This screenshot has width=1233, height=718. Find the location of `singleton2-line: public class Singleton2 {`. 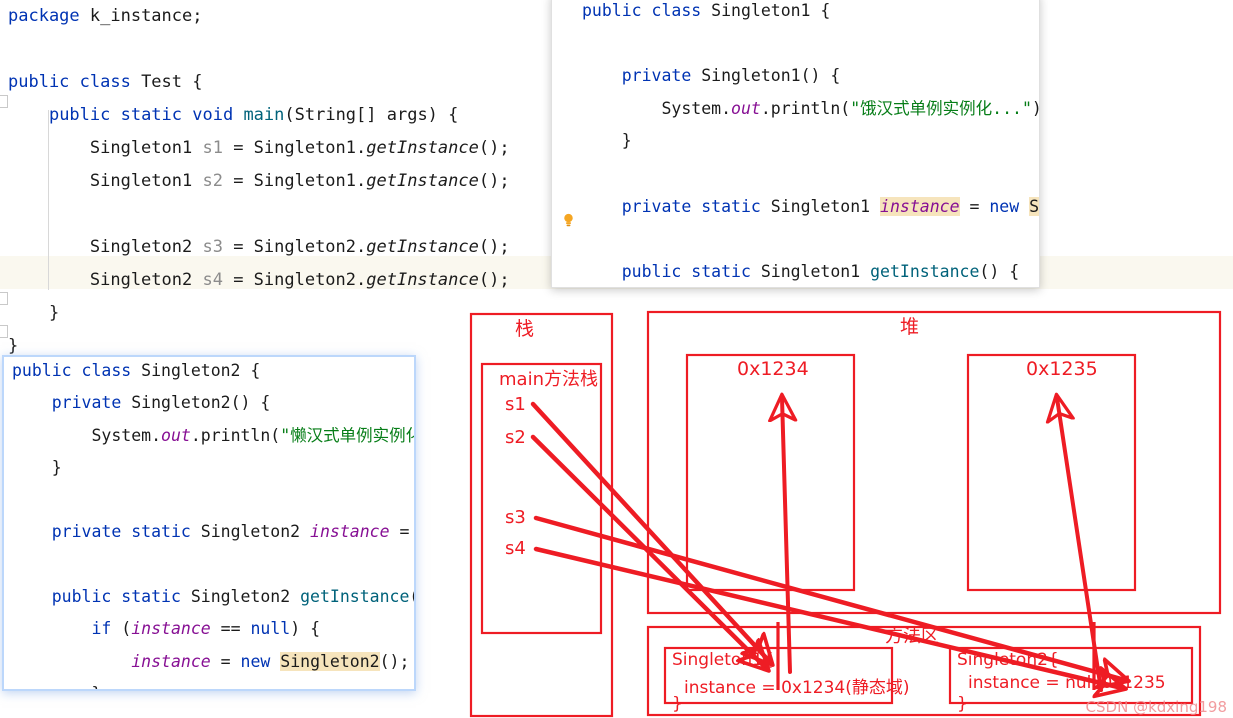

singleton2-line: public class Singleton2 { is located at coordinates (211, 372).